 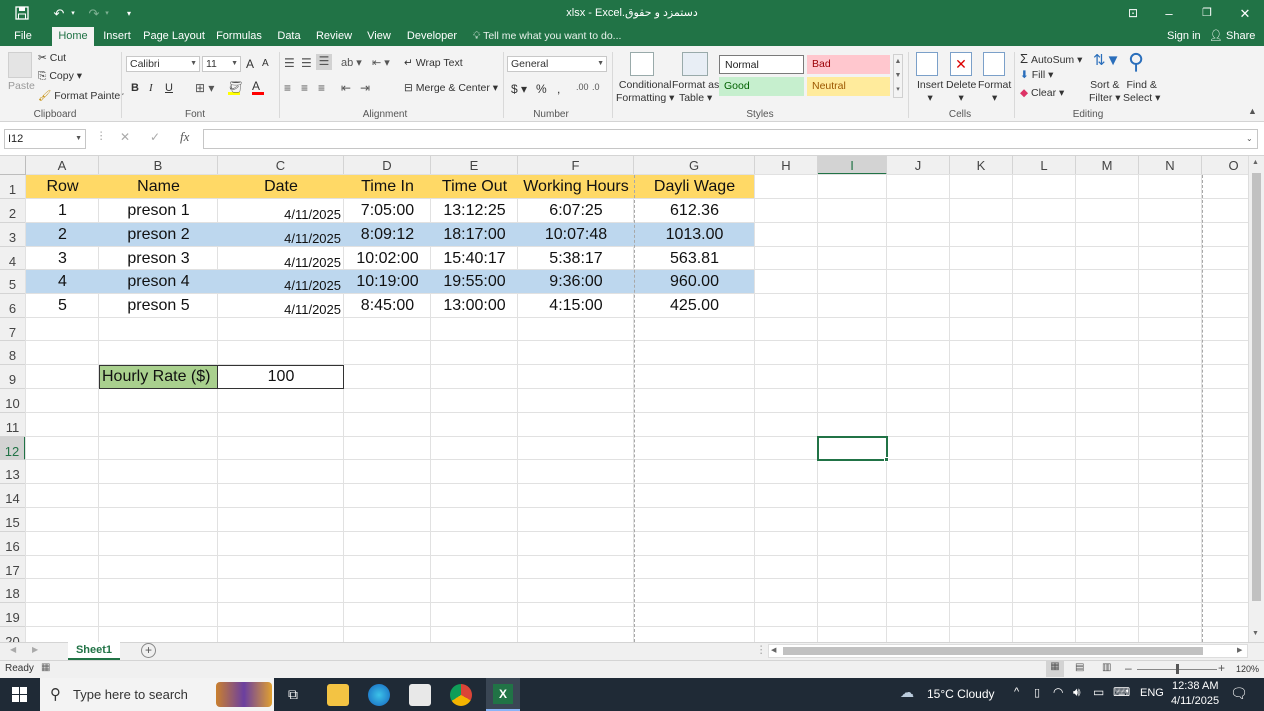 I want to click on row-header-1: 1, so click(x=13, y=187).